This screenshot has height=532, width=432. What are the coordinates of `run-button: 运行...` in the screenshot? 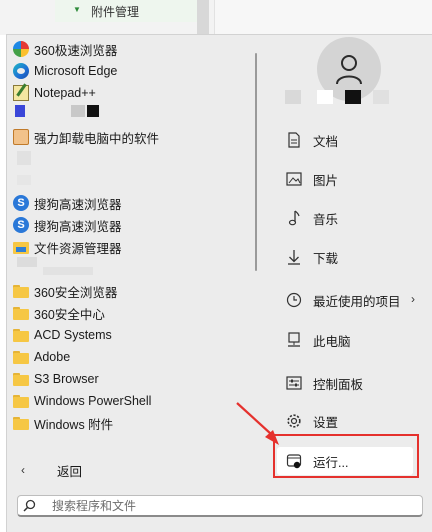 It's located at (345, 461).